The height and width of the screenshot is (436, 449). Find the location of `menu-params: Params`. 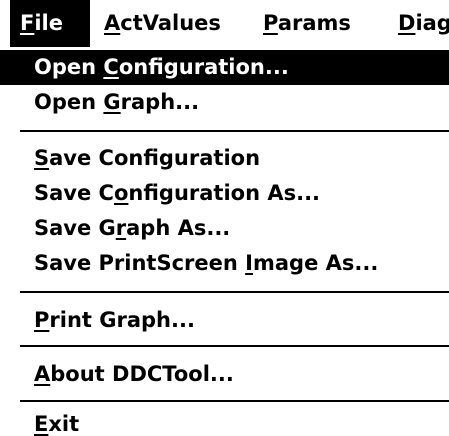

menu-params: Params is located at coordinates (318, 23).